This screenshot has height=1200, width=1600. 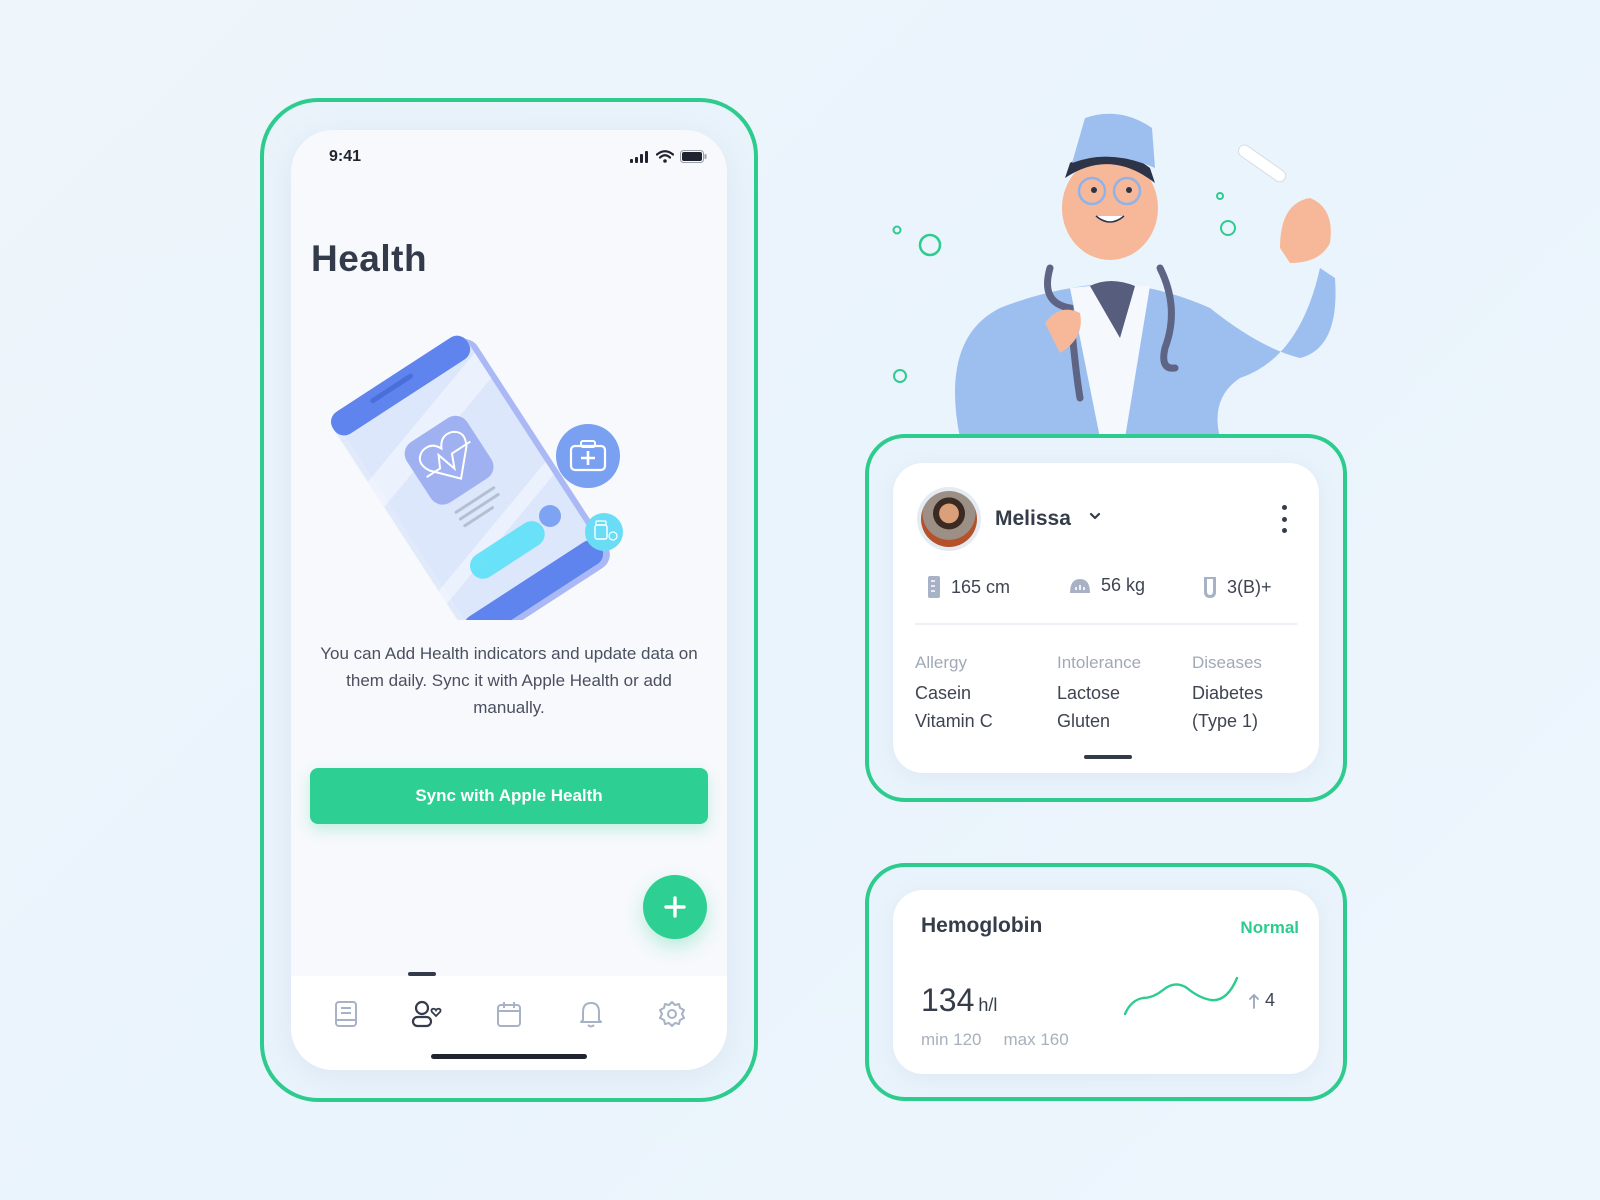 I want to click on card-drag-handle, so click(x=1108, y=757).